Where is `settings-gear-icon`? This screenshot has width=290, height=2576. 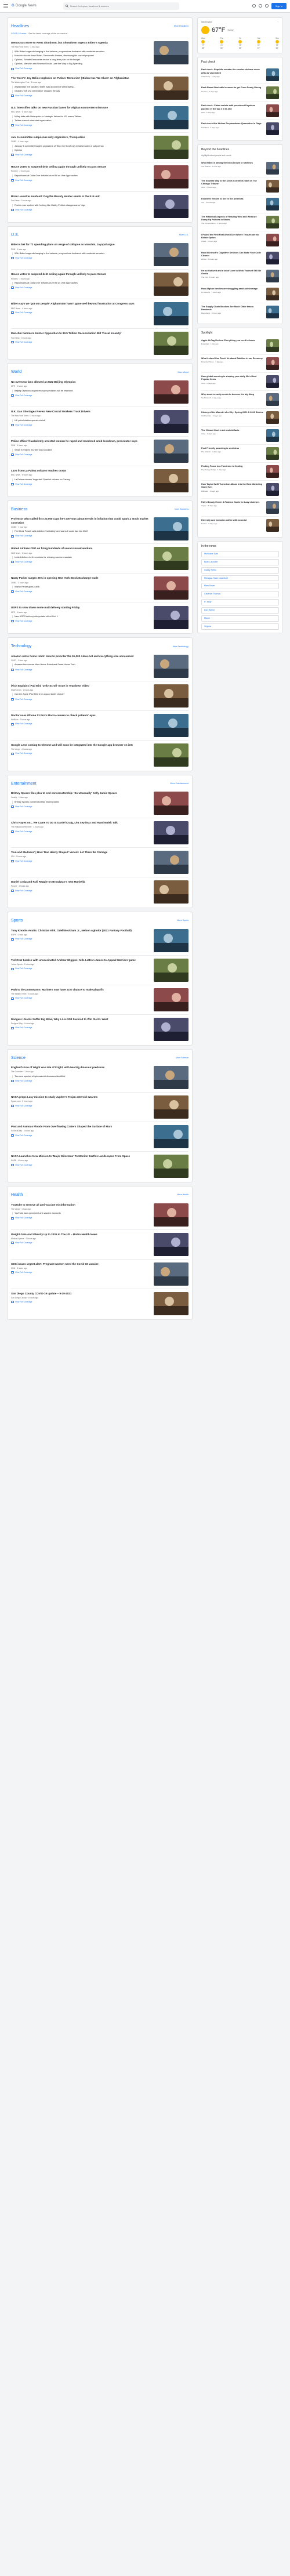
settings-gear-icon is located at coordinates (260, 6).